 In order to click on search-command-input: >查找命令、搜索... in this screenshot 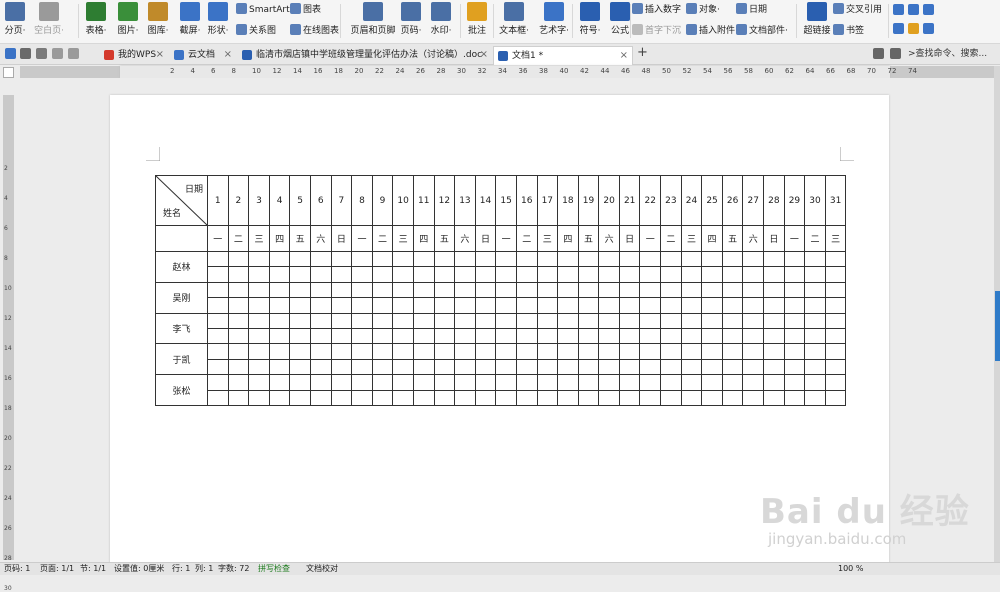, I will do `click(954, 54)`.